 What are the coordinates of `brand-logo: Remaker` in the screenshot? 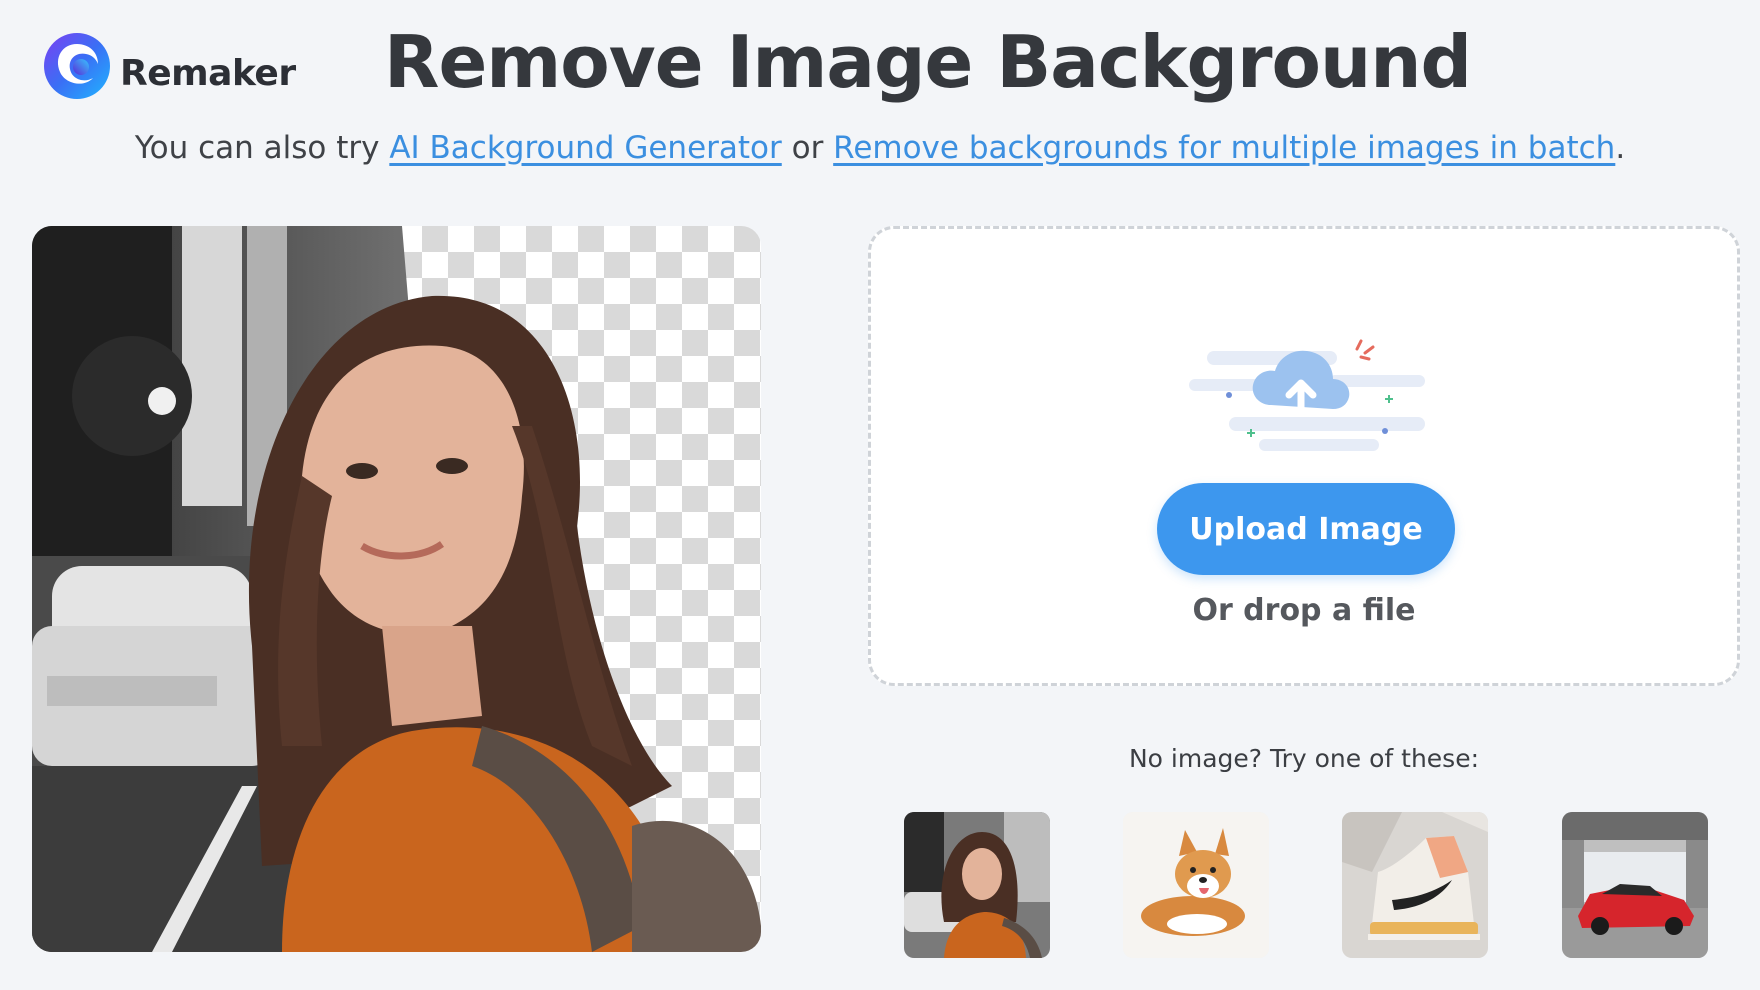 It's located at (168, 63).